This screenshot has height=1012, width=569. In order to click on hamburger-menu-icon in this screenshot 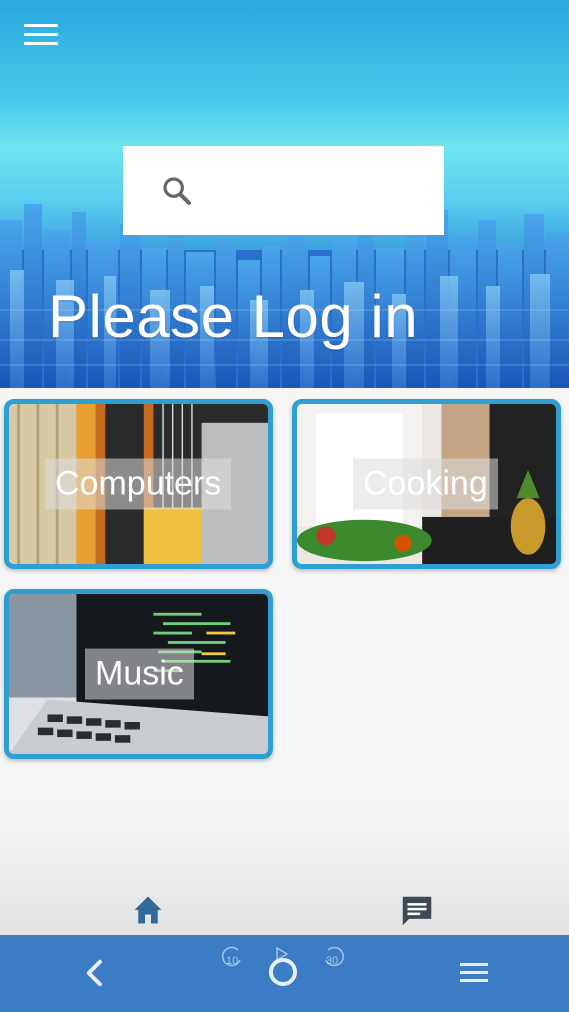, I will do `click(41, 37)`.